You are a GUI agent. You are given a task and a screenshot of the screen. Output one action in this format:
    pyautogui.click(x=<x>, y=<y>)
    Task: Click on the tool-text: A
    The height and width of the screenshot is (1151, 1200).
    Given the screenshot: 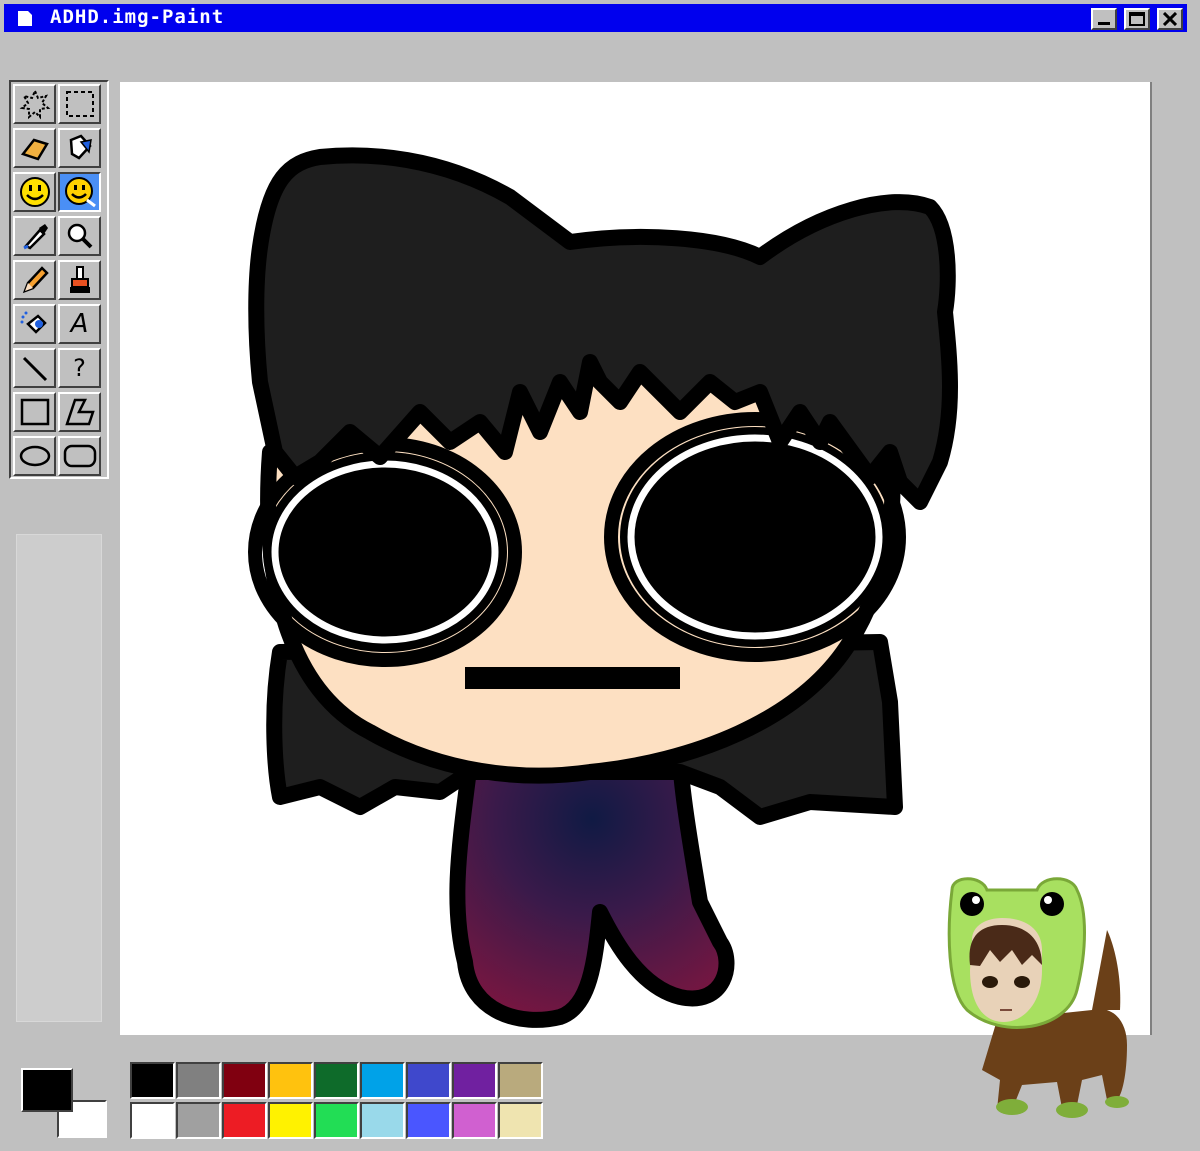 What is the action you would take?
    pyautogui.click(x=79, y=324)
    